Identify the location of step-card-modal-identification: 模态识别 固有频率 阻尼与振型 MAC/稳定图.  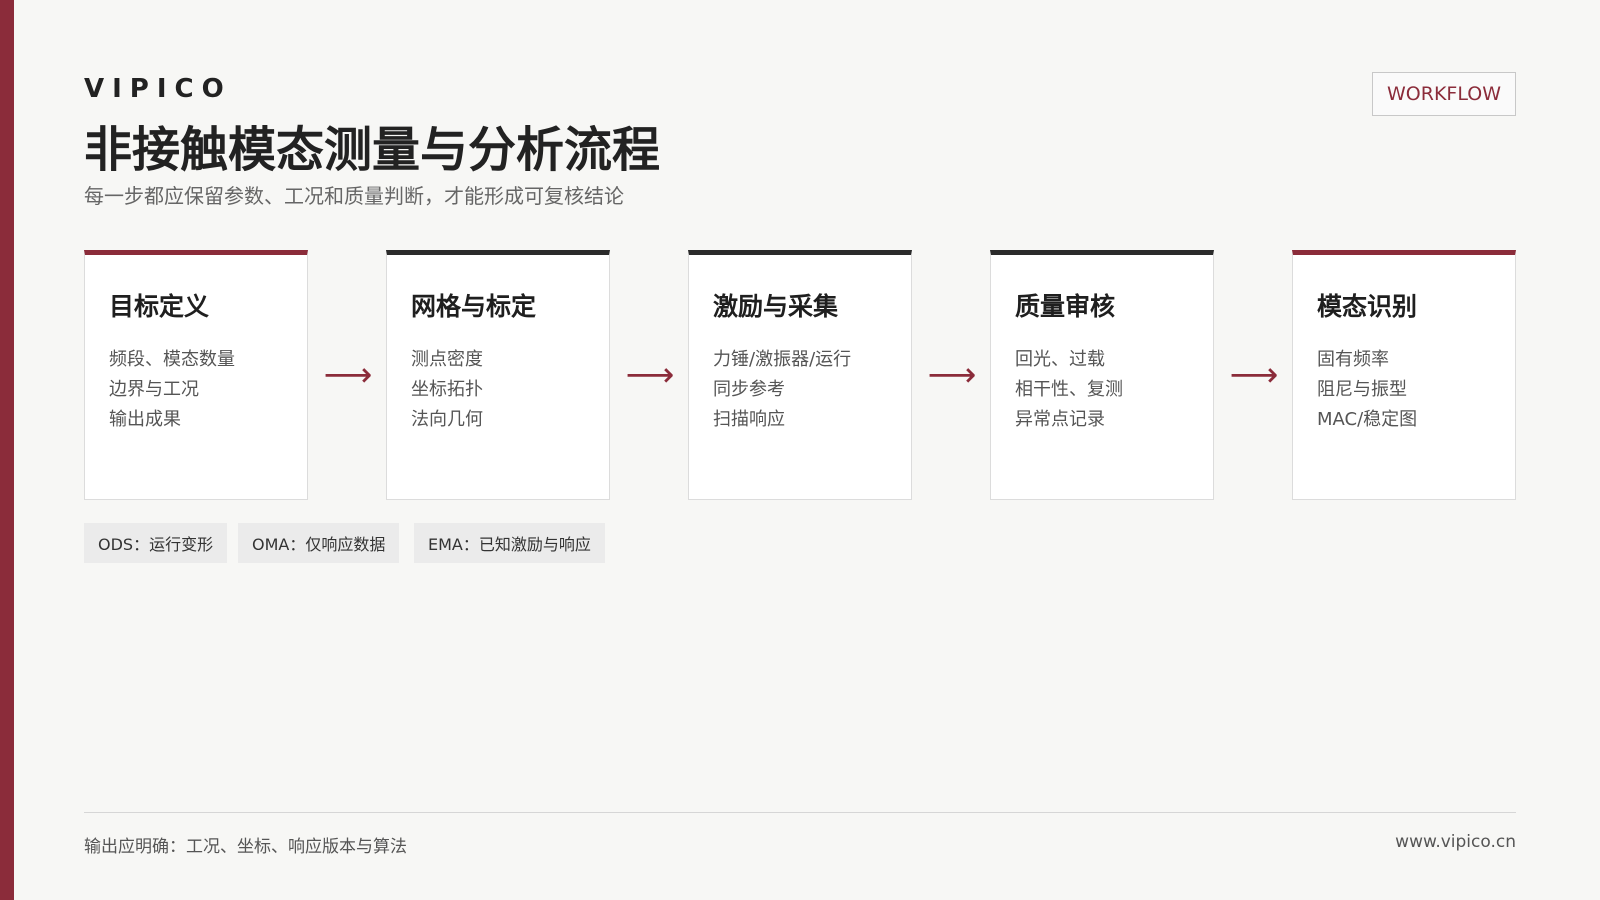
(1404, 375).